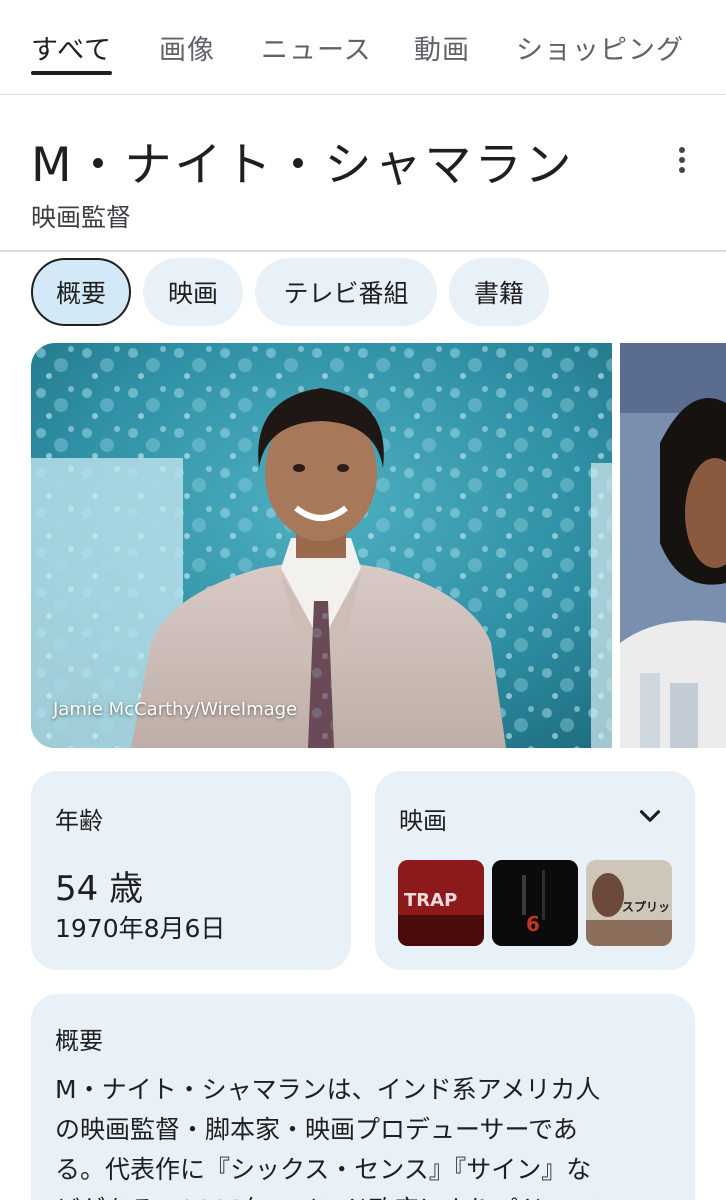 This screenshot has height=1200, width=726. What do you see at coordinates (71, 73) in the screenshot?
I see `active-tab-indicator` at bounding box center [71, 73].